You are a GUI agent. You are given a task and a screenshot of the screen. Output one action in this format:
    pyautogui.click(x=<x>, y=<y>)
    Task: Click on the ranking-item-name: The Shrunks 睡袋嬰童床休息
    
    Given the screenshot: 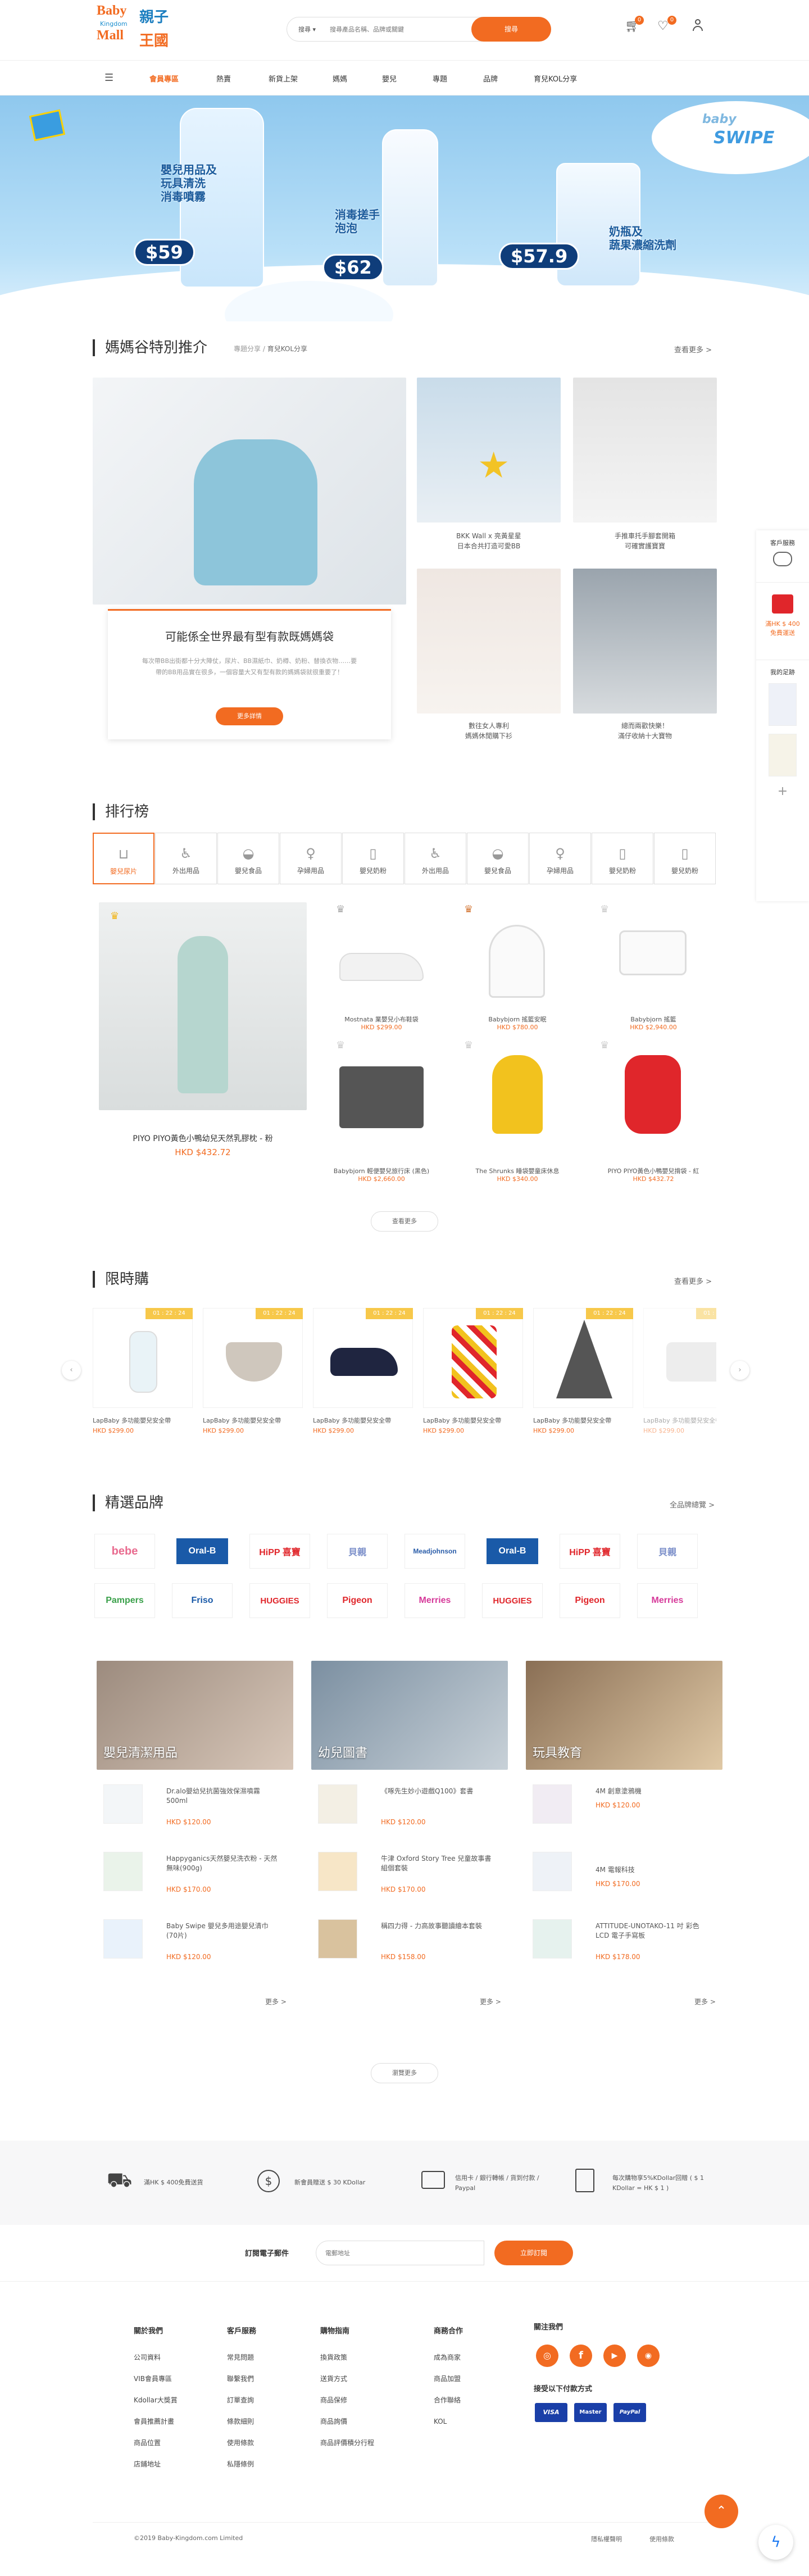 What is the action you would take?
    pyautogui.click(x=517, y=1171)
    